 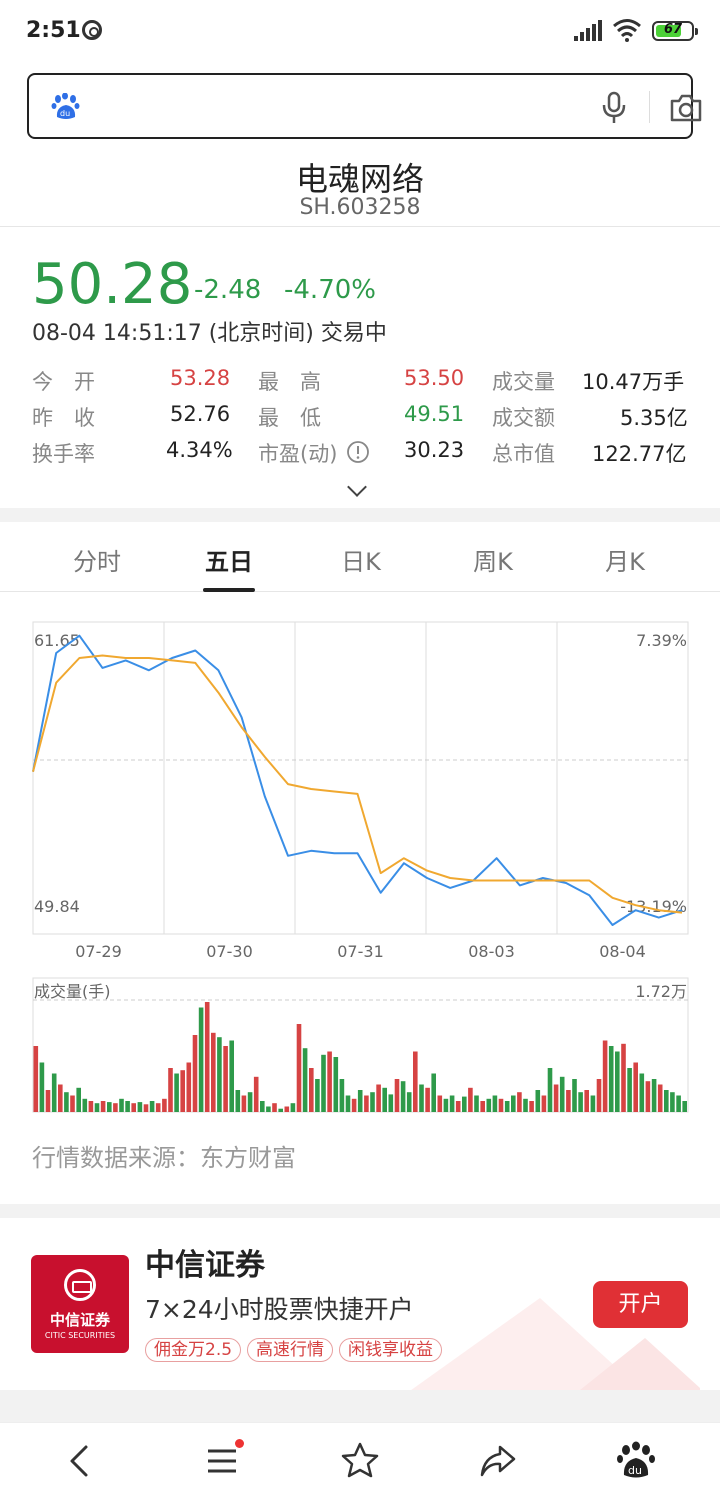 What do you see at coordinates (364, 106) in the screenshot?
I see `search-bar: du` at bounding box center [364, 106].